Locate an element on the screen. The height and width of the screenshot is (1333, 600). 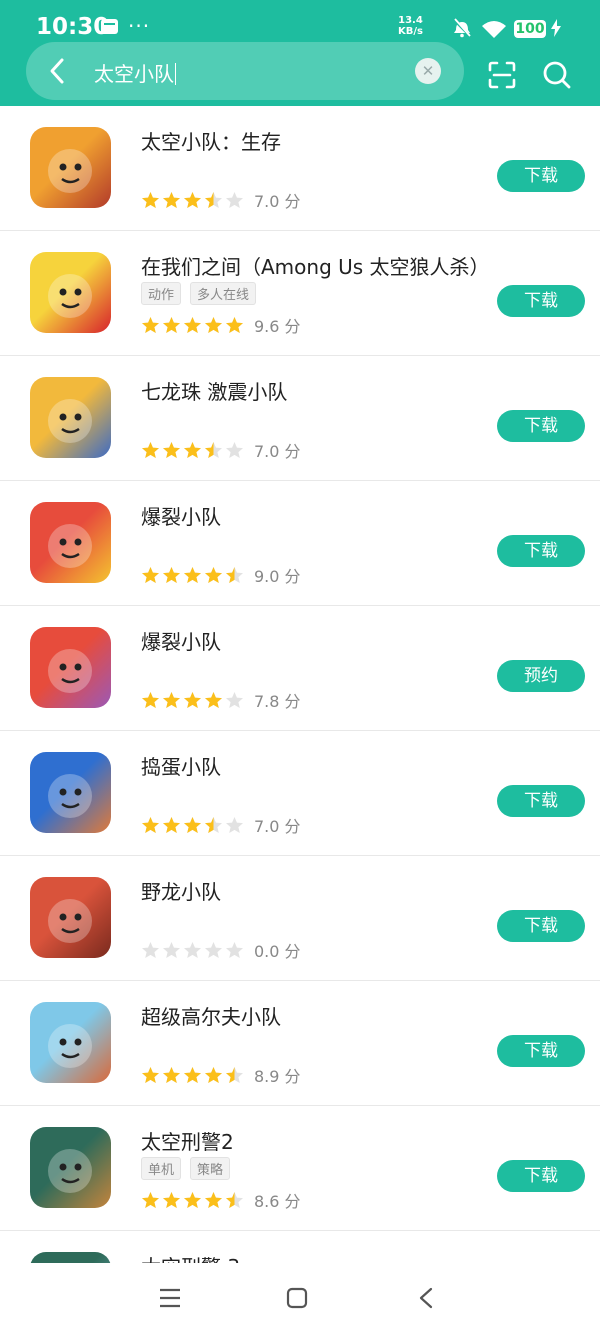
app-tags: 动作 多人在线 is located at coordinates (203, 293).